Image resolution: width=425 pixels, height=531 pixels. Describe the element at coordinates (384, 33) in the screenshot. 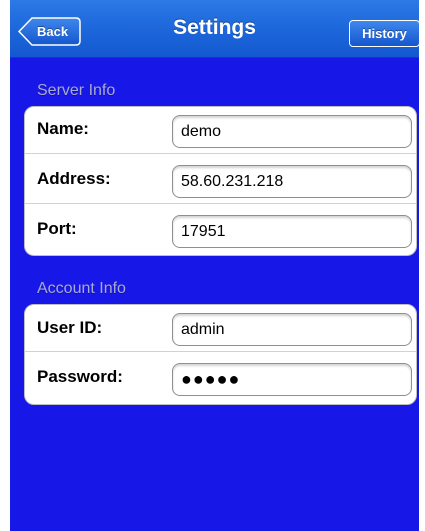

I see `history-button: History` at that location.